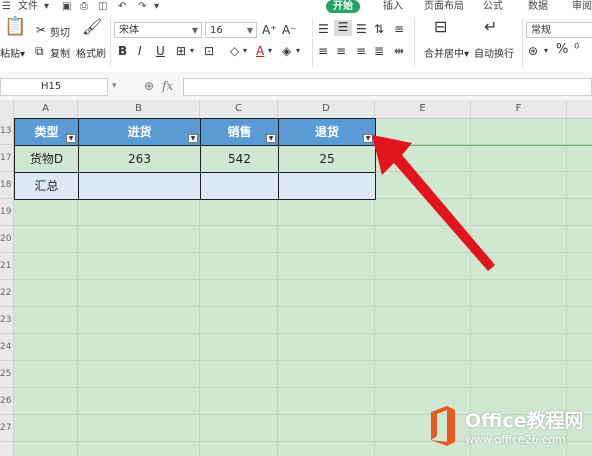  I want to click on row-header-13: 13, so click(6, 131).